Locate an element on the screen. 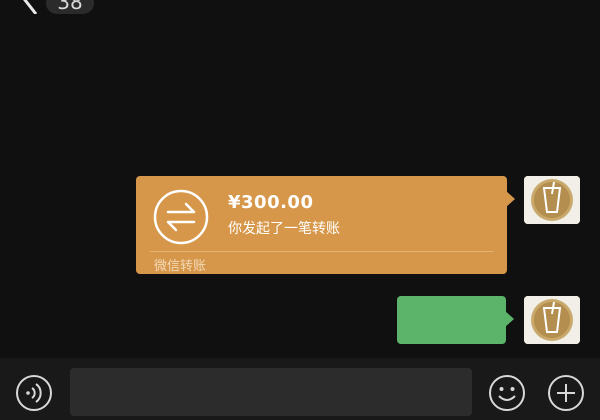 This screenshot has height=420, width=600. outgoing-text-bubble is located at coordinates (451, 320).